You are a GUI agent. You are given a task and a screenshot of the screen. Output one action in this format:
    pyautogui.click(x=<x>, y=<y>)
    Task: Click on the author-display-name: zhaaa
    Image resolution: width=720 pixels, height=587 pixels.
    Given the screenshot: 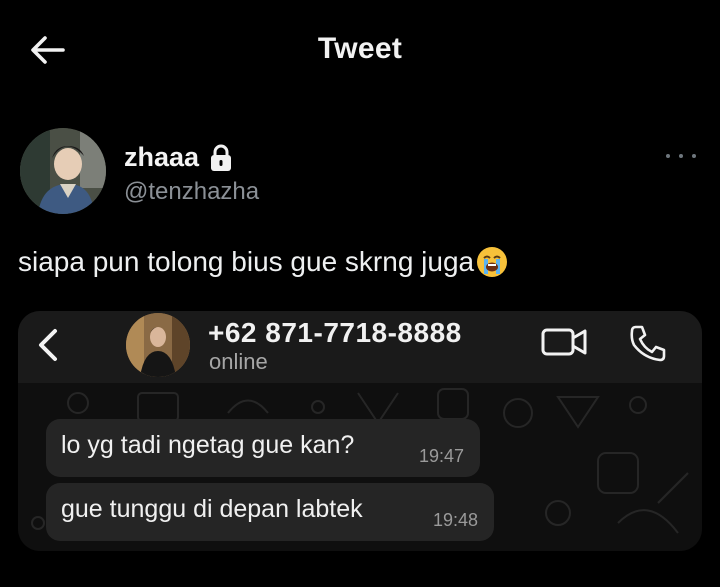 What is the action you would take?
    pyautogui.click(x=161, y=157)
    